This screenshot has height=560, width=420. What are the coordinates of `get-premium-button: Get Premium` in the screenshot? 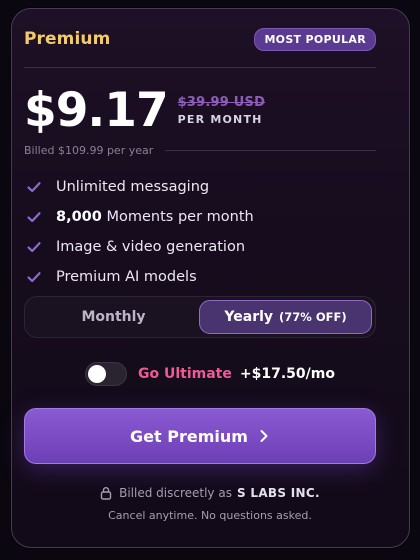 It's located at (200, 436).